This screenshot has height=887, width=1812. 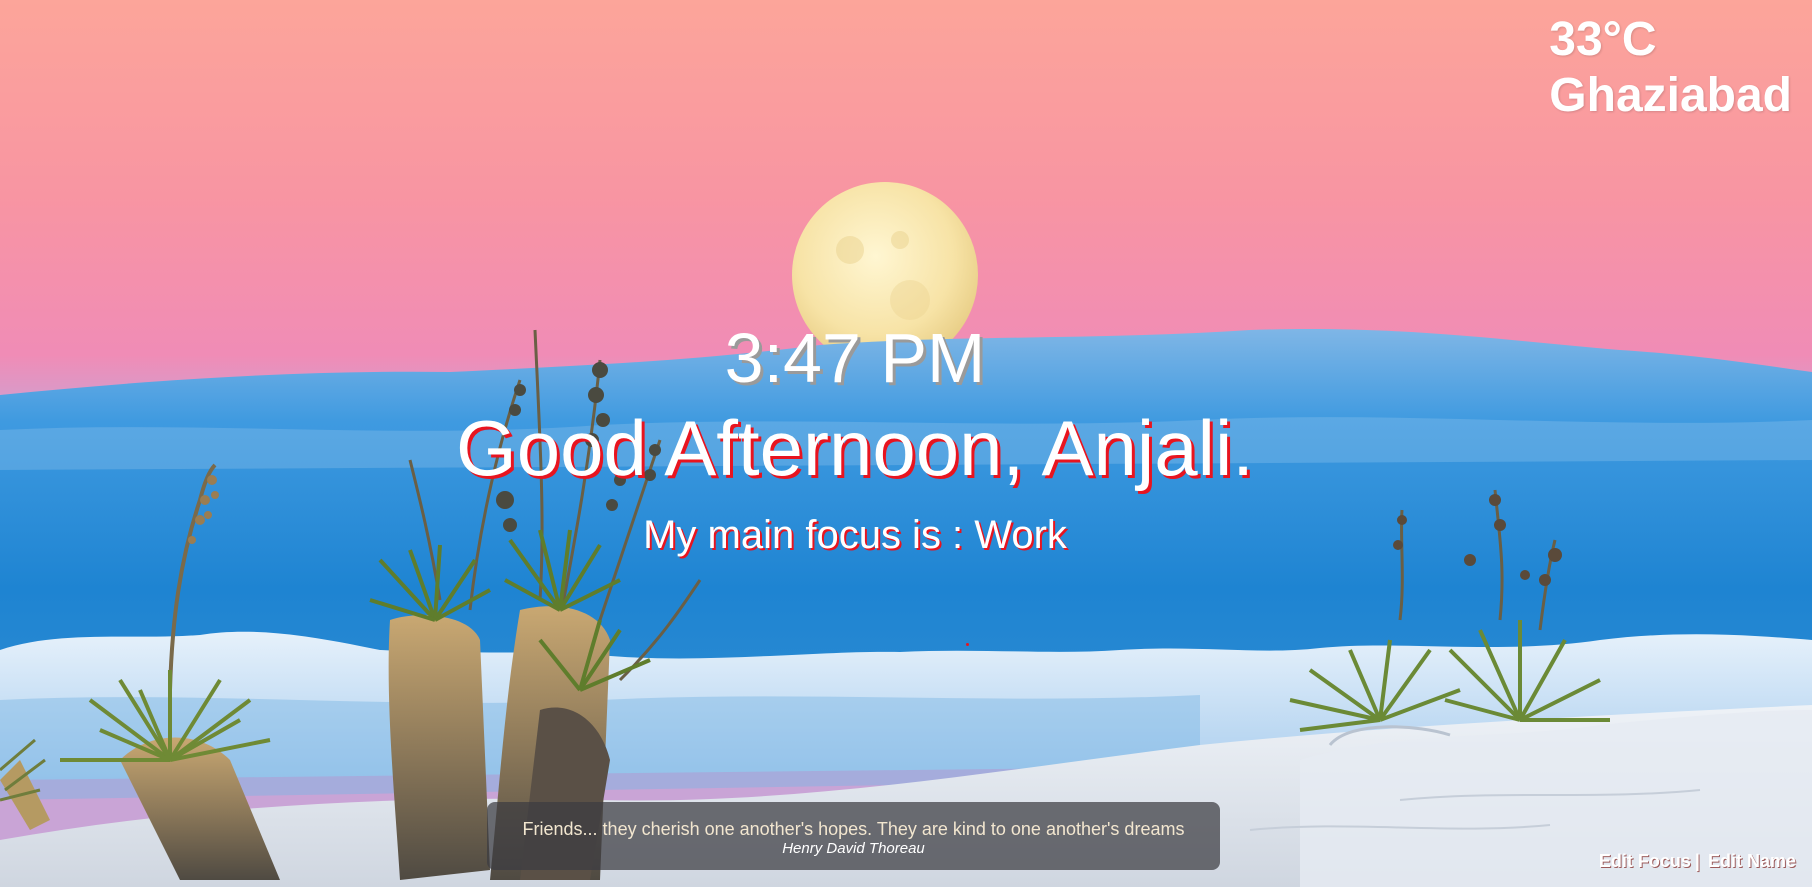 I want to click on clock-time: 3:47 PM, so click(x=855, y=358).